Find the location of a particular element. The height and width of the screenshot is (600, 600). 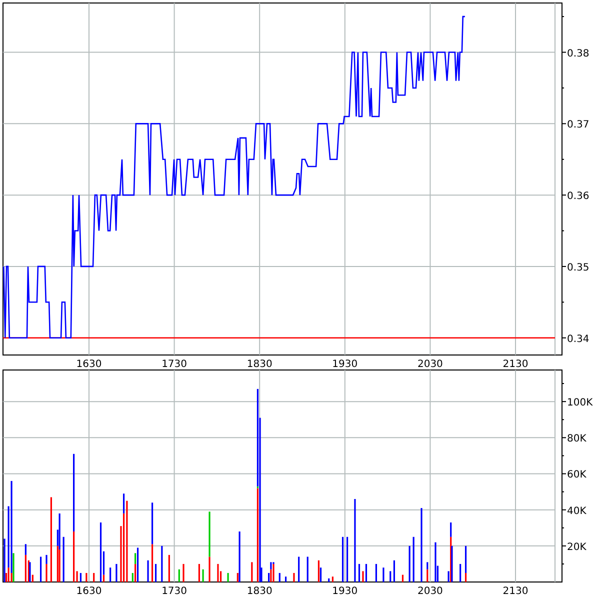

axis-label: 40K is located at coordinates (576, 511).